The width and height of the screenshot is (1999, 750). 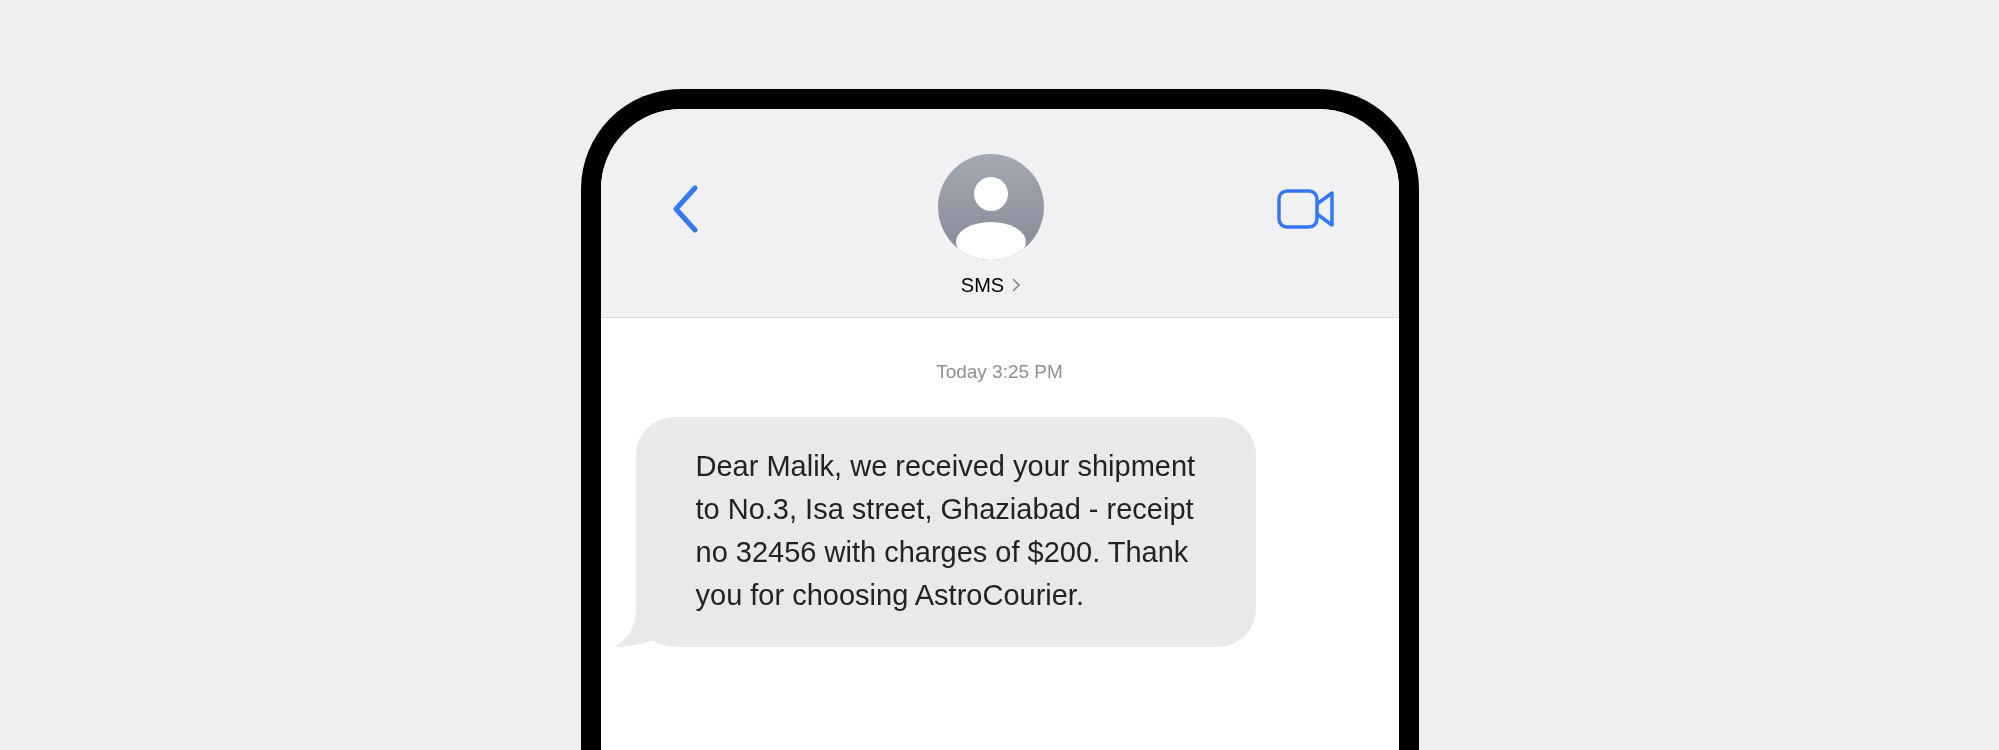 I want to click on avatar-icon, so click(x=990, y=207).